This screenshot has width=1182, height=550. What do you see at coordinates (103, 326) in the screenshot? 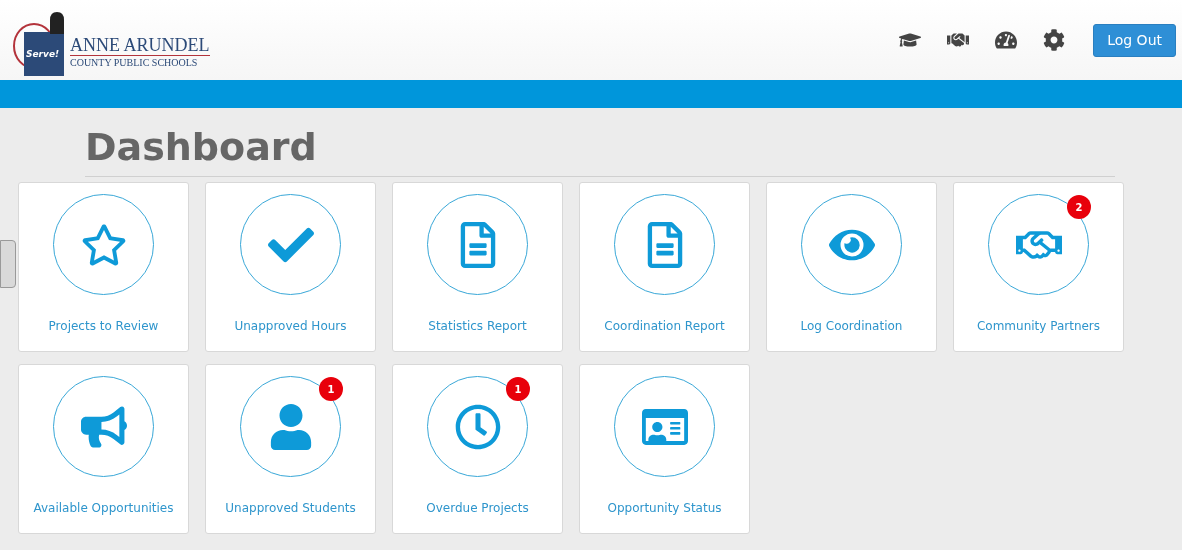
I see `tile-label: Projects to Review` at bounding box center [103, 326].